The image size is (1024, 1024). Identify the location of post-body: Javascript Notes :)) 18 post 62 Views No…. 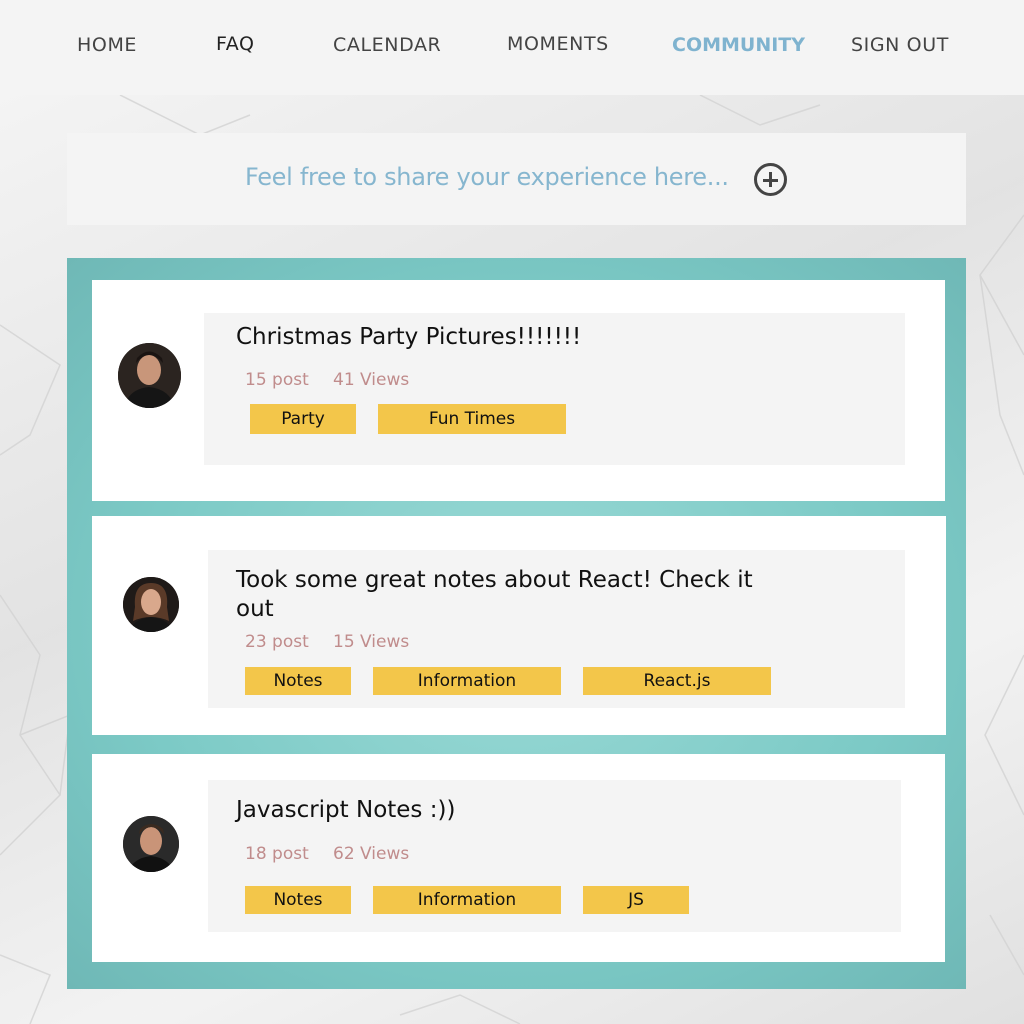
(554, 856).